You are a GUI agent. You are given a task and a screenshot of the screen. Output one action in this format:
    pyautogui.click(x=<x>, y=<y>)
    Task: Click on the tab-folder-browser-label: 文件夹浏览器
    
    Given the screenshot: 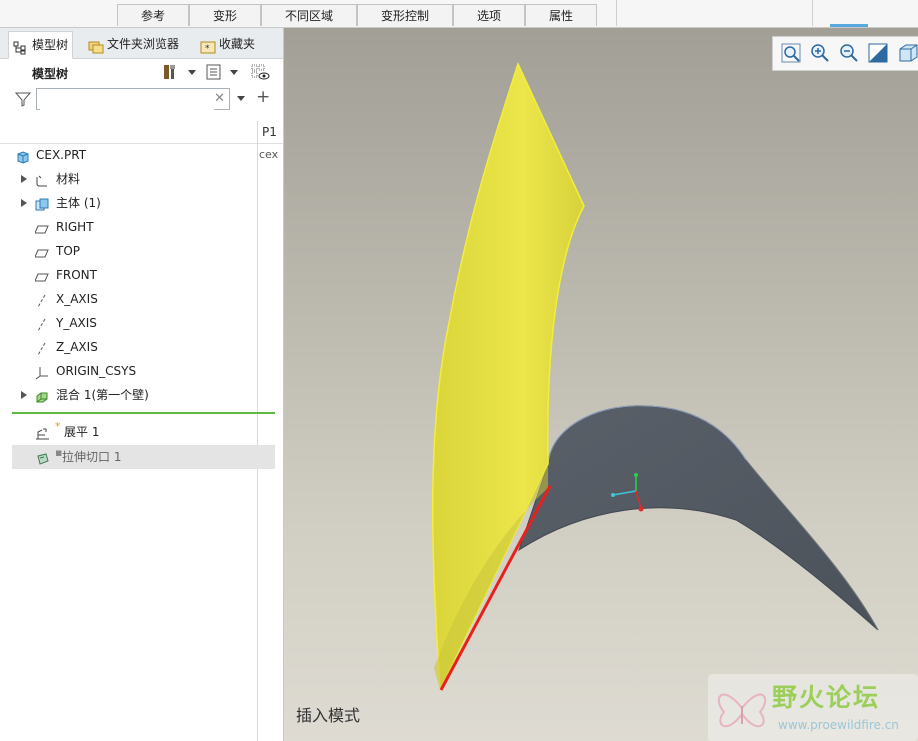 What is the action you would take?
    pyautogui.click(x=143, y=44)
    